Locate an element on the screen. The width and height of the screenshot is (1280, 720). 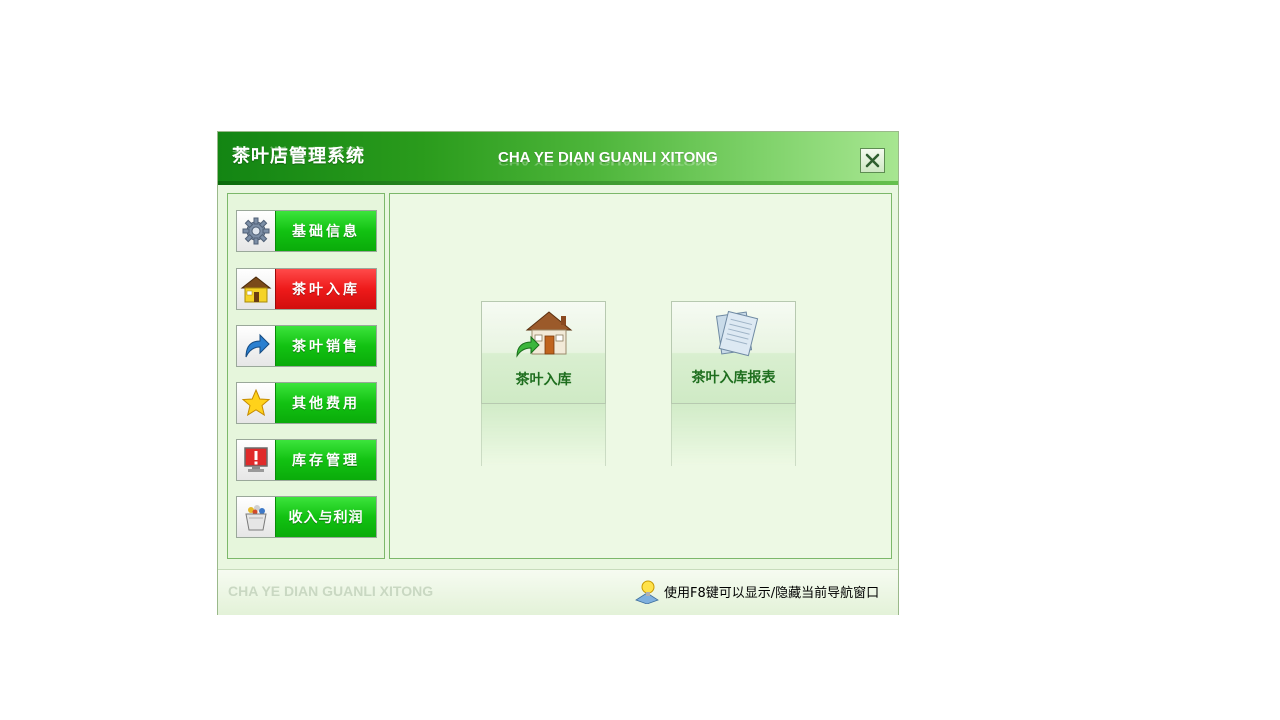
status-tip: 使用F8键可以显示/隐藏当前导航窗口 is located at coordinates (756, 591).